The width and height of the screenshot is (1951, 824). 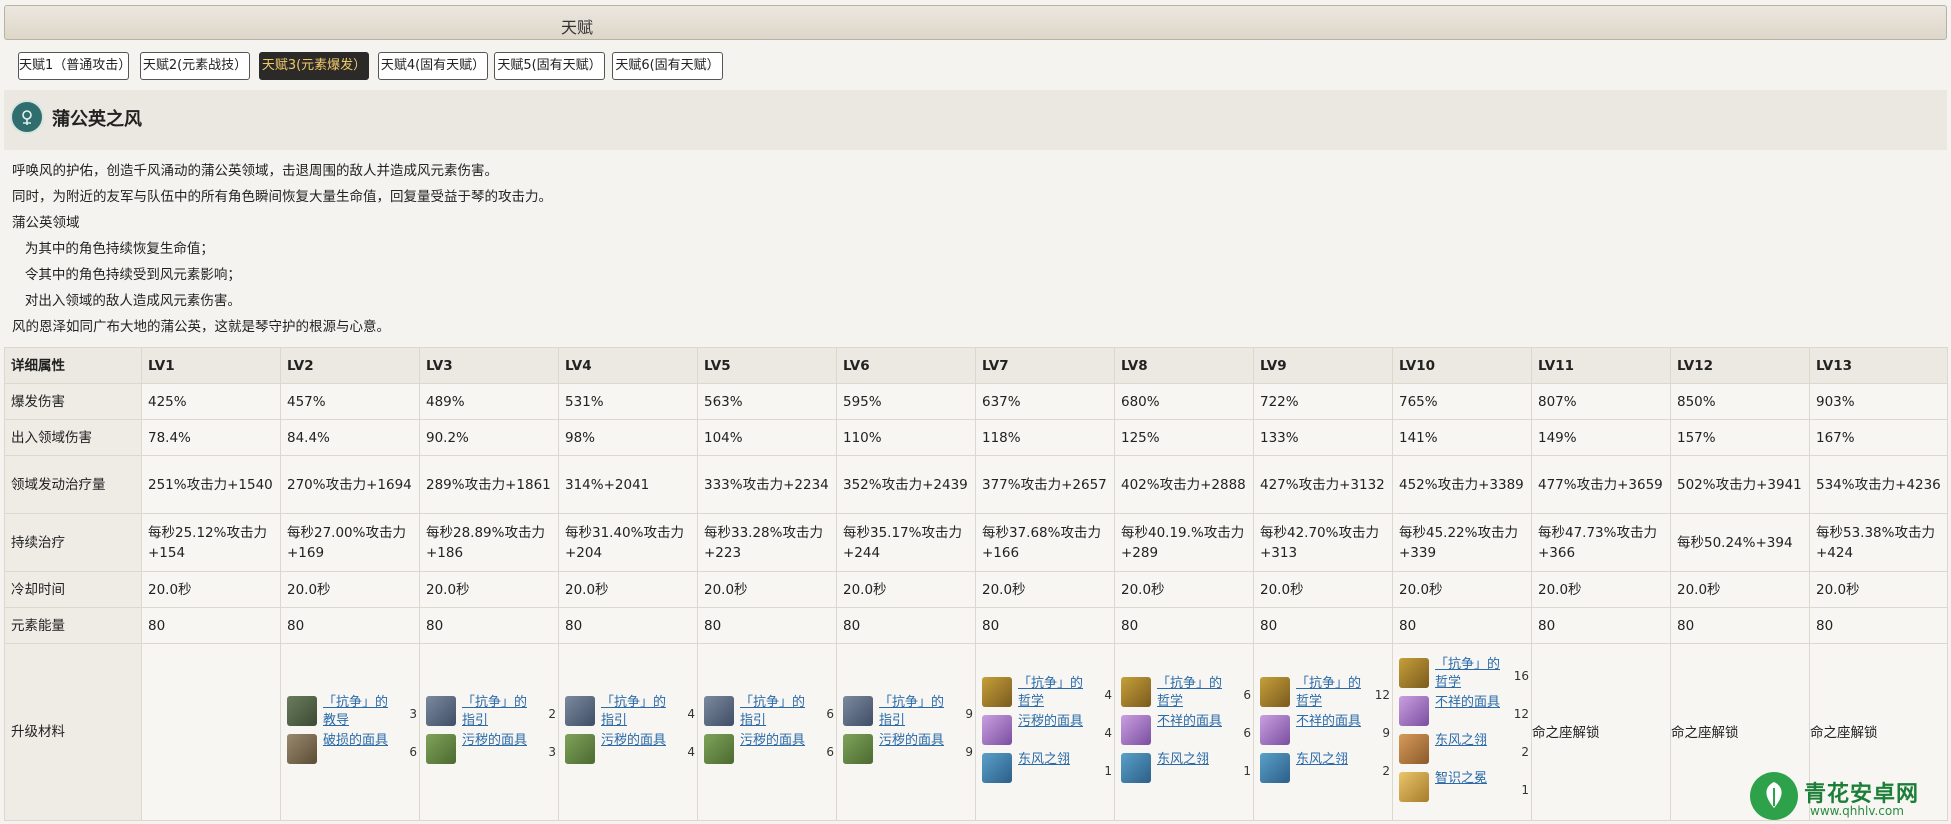 I want to click on material-name-link: 「抗争」的教导, so click(x=360, y=712).